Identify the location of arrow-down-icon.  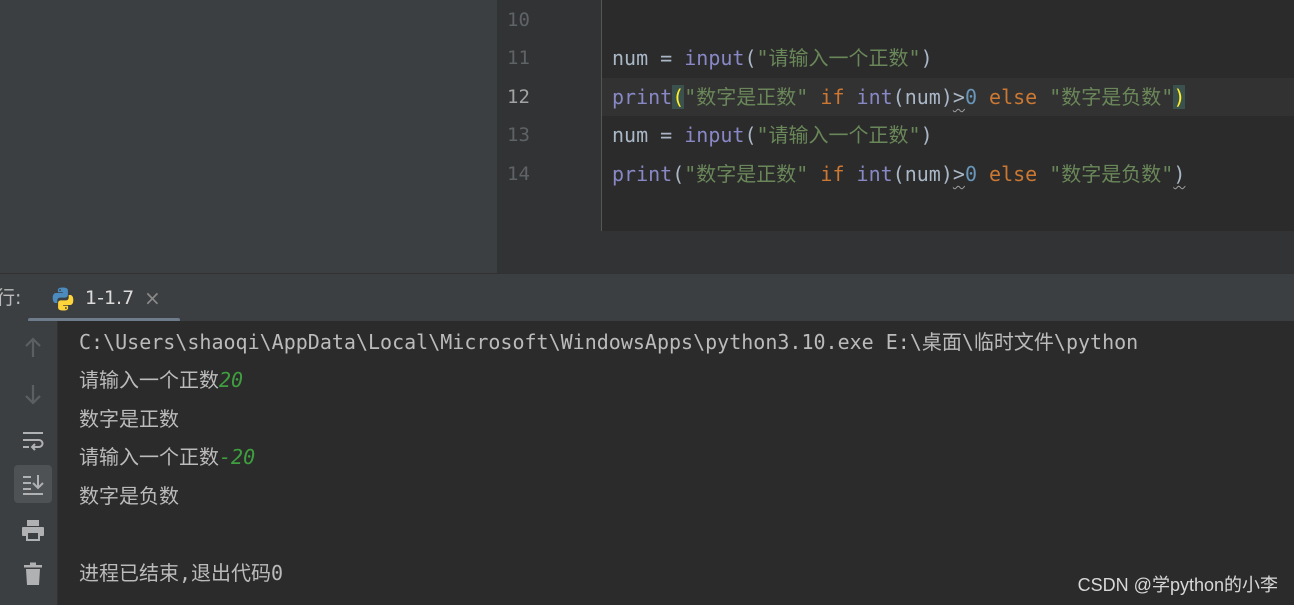
(33, 394).